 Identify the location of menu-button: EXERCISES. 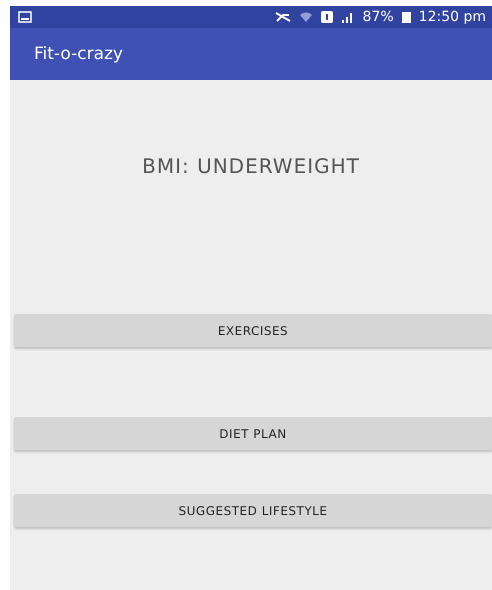
(253, 330).